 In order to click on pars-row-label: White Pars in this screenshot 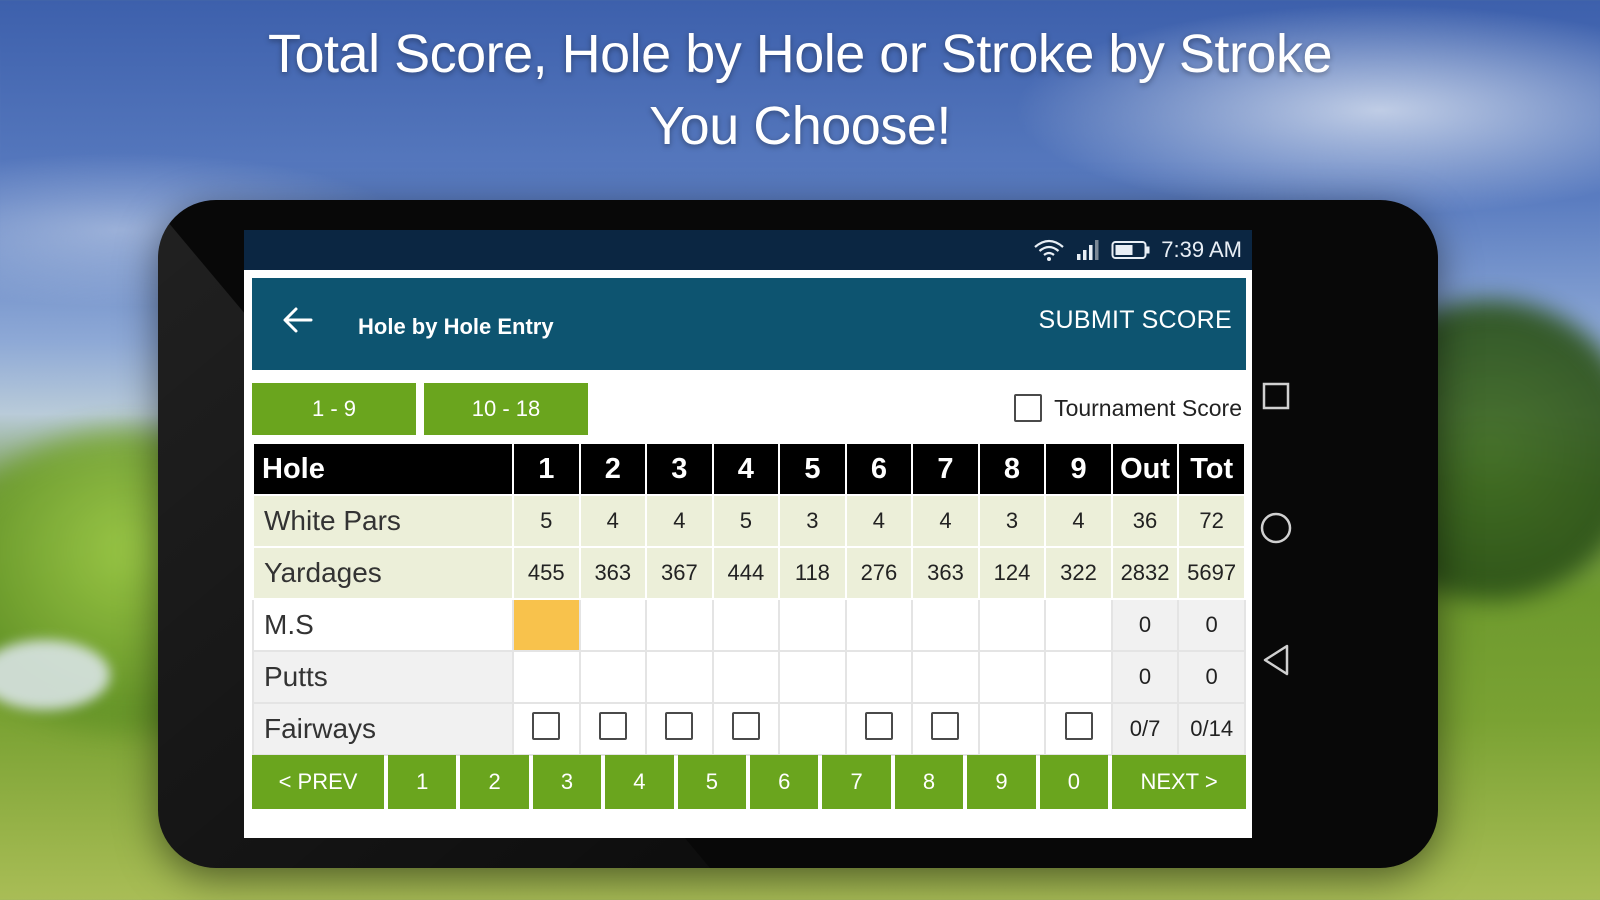, I will do `click(383, 521)`.